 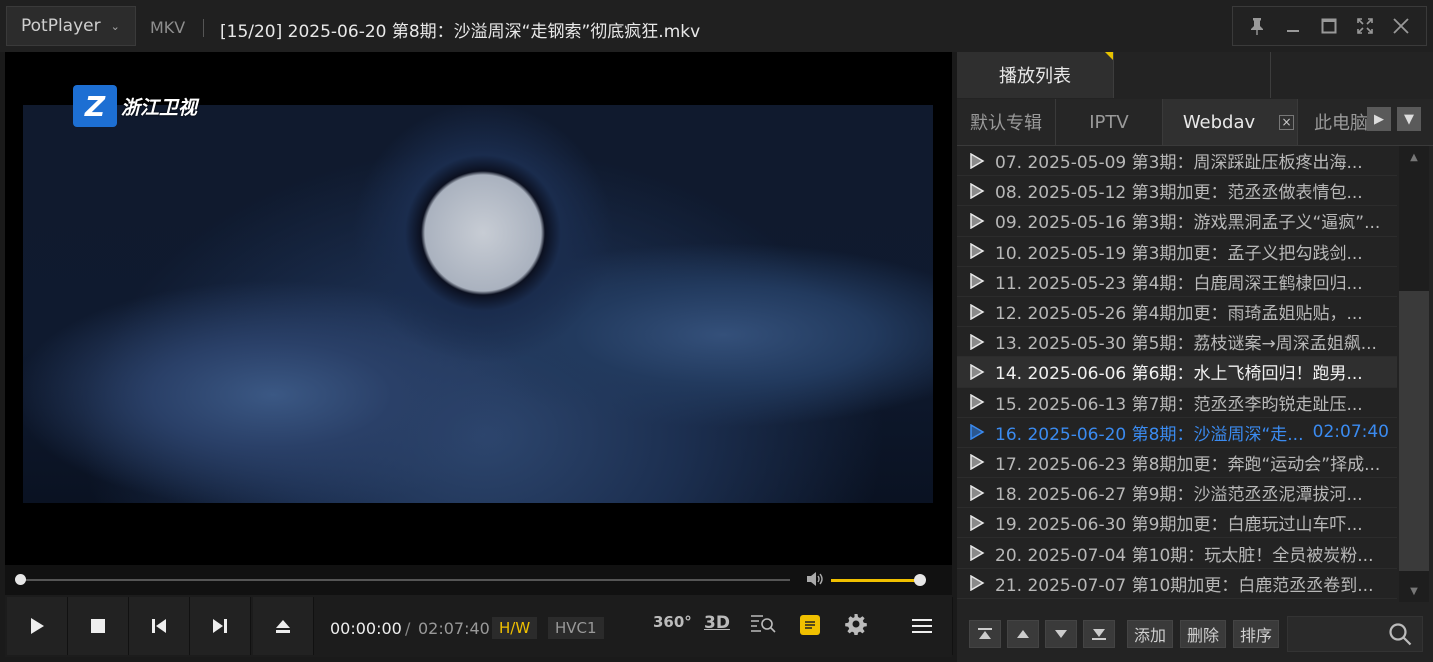 I want to click on chevron-right-icon: ▶, so click(x=1379, y=119).